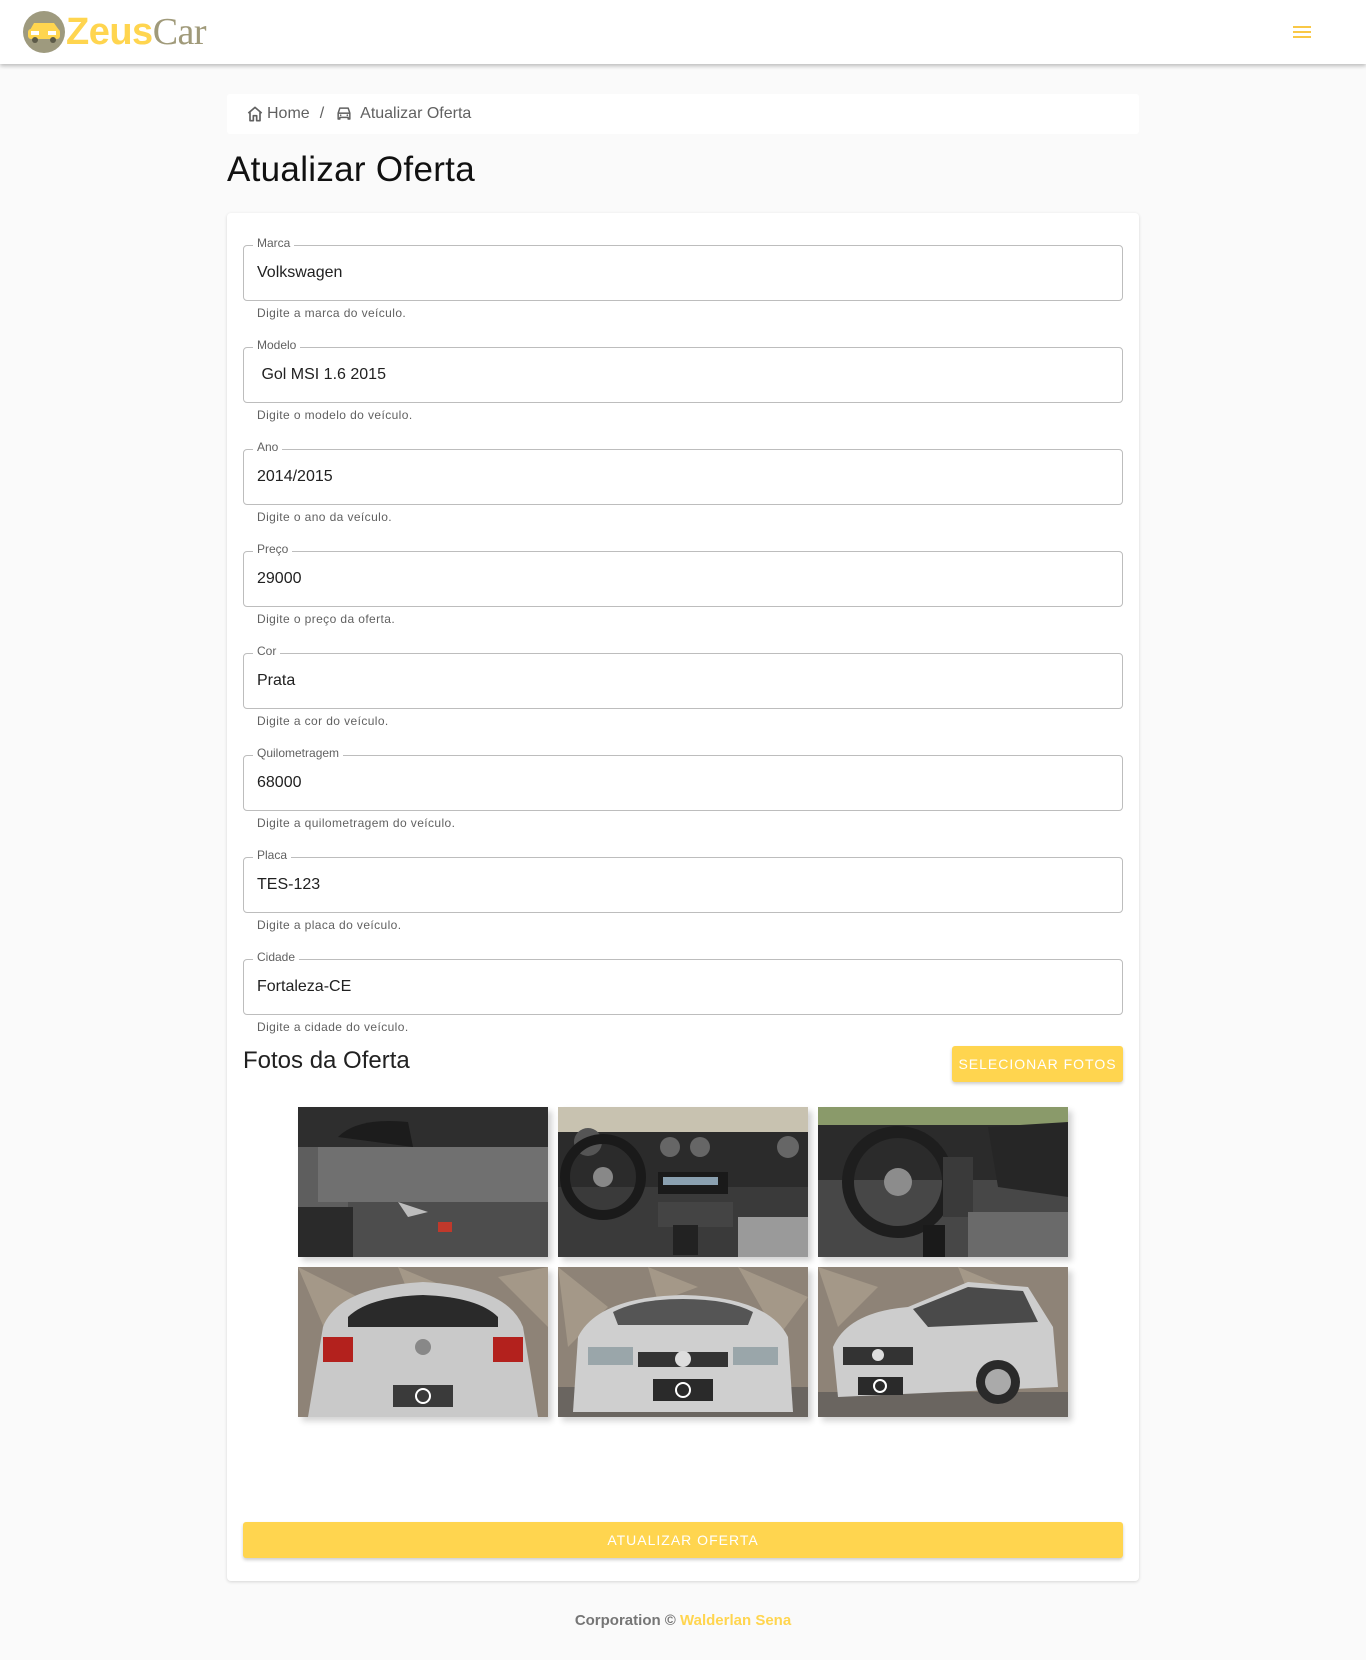  I want to click on brand-field: Marca, so click(683, 268).